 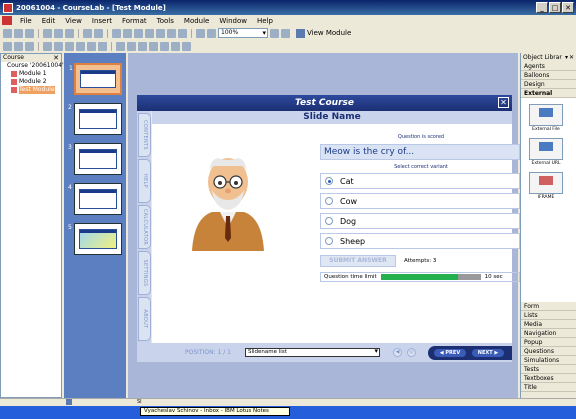 What do you see at coordinates (285, 33) in the screenshot?
I see `zoom-out-icon` at bounding box center [285, 33].